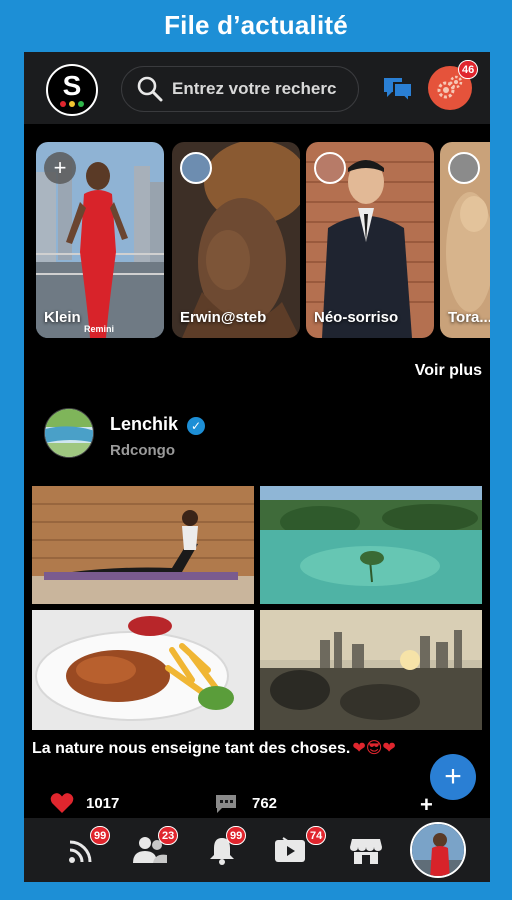 Image resolution: width=512 pixels, height=900 pixels. Describe the element at coordinates (103, 803) in the screenshot. I see `like-count: 1017` at that location.